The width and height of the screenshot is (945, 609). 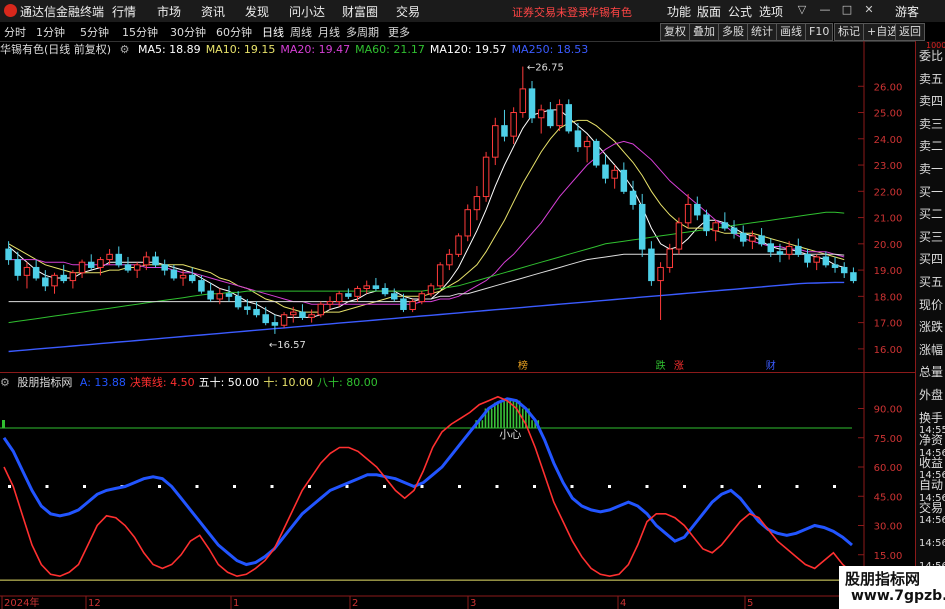 What do you see at coordinates (257, 11) in the screenshot?
I see `menu-item-discover: 发现` at bounding box center [257, 11].